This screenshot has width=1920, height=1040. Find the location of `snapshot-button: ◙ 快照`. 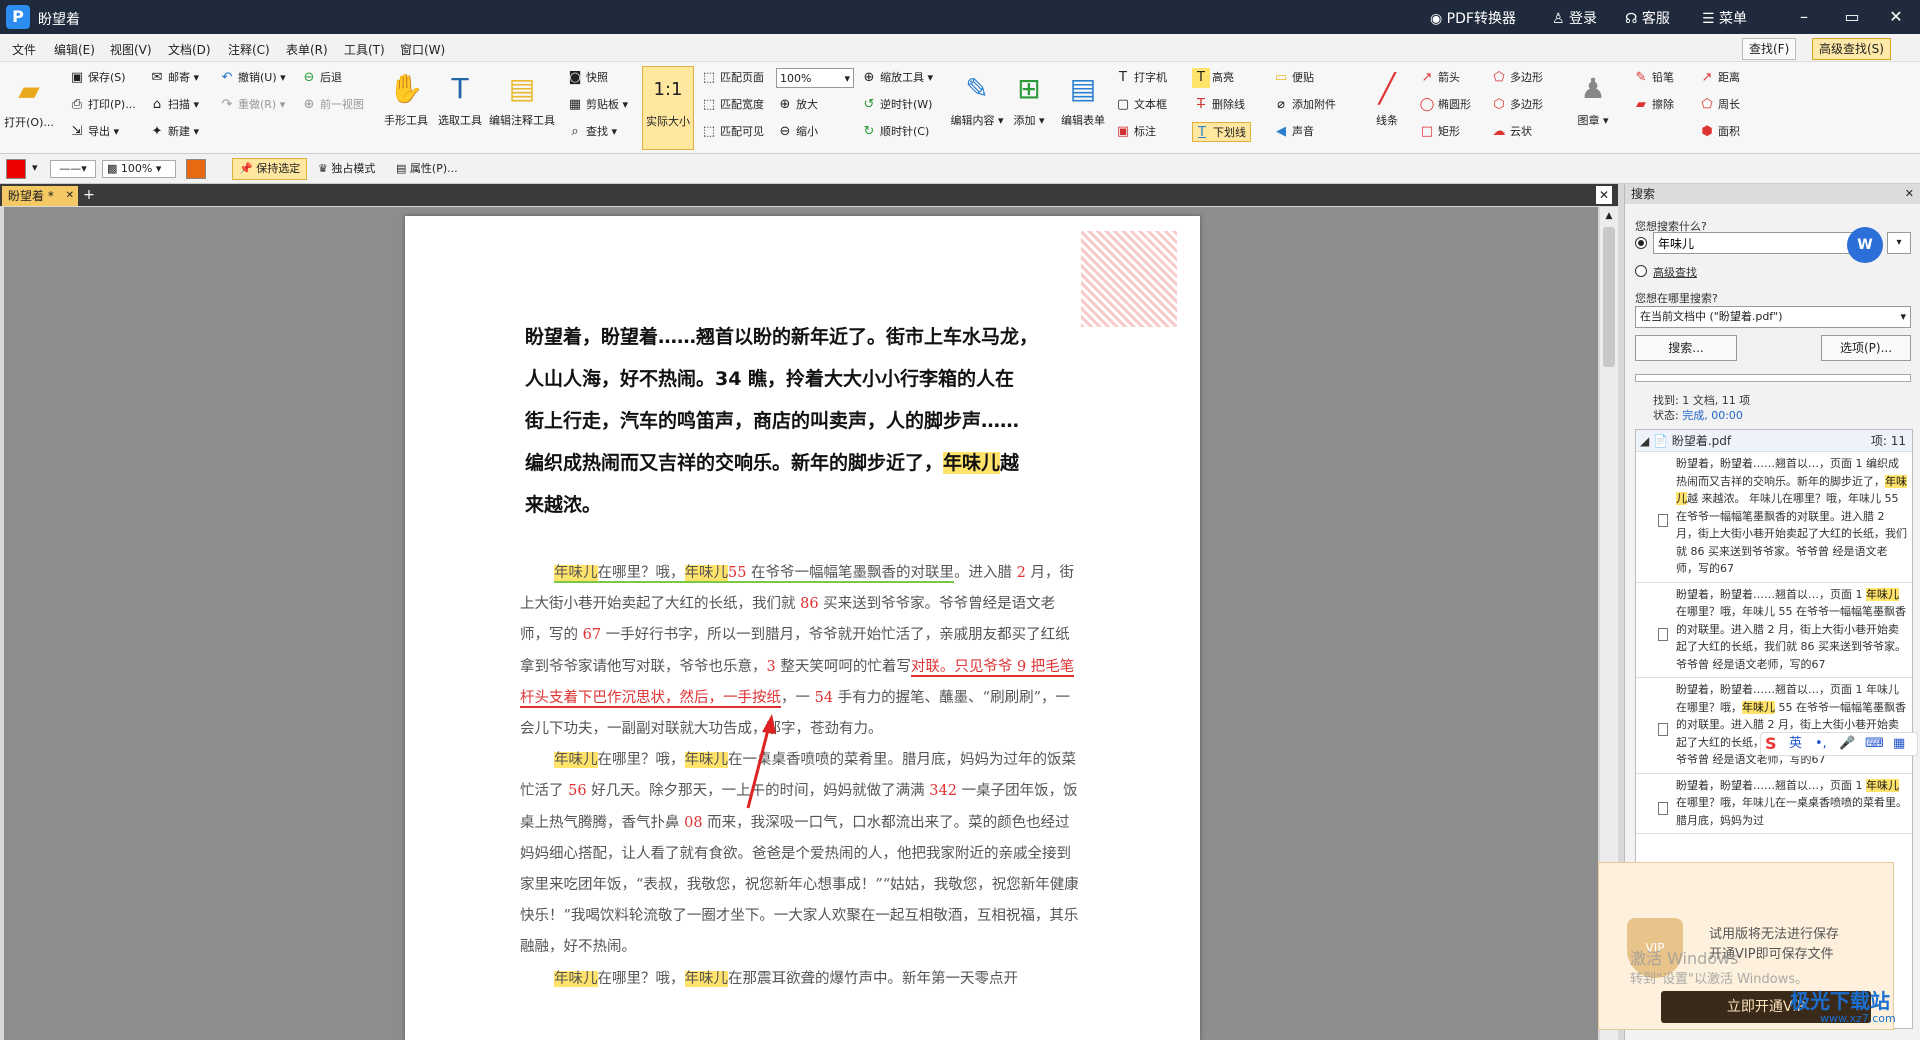

snapshot-button: ◙ 快照 is located at coordinates (587, 78).